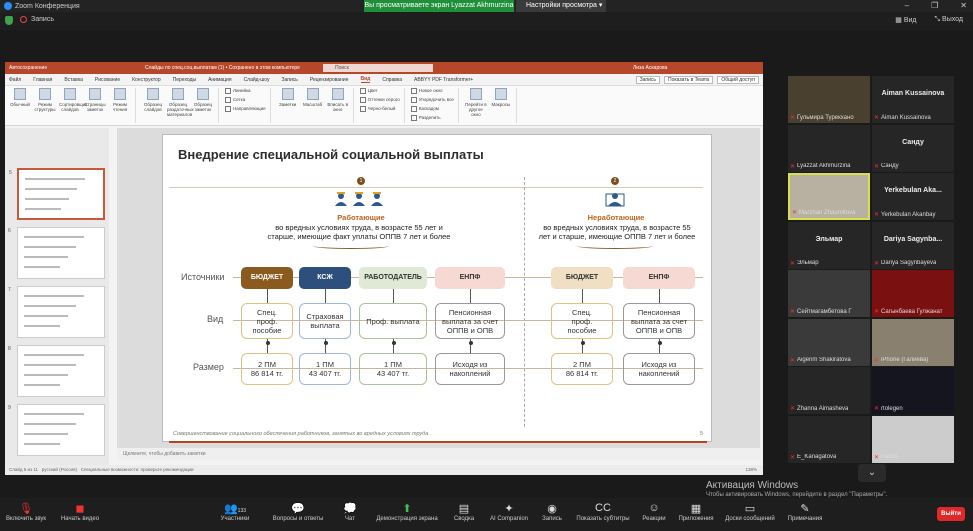 The height and width of the screenshot is (531, 973). Describe the element at coordinates (738, 79) in the screenshot. I see `ribbon-right-button: Общий доступ` at that location.